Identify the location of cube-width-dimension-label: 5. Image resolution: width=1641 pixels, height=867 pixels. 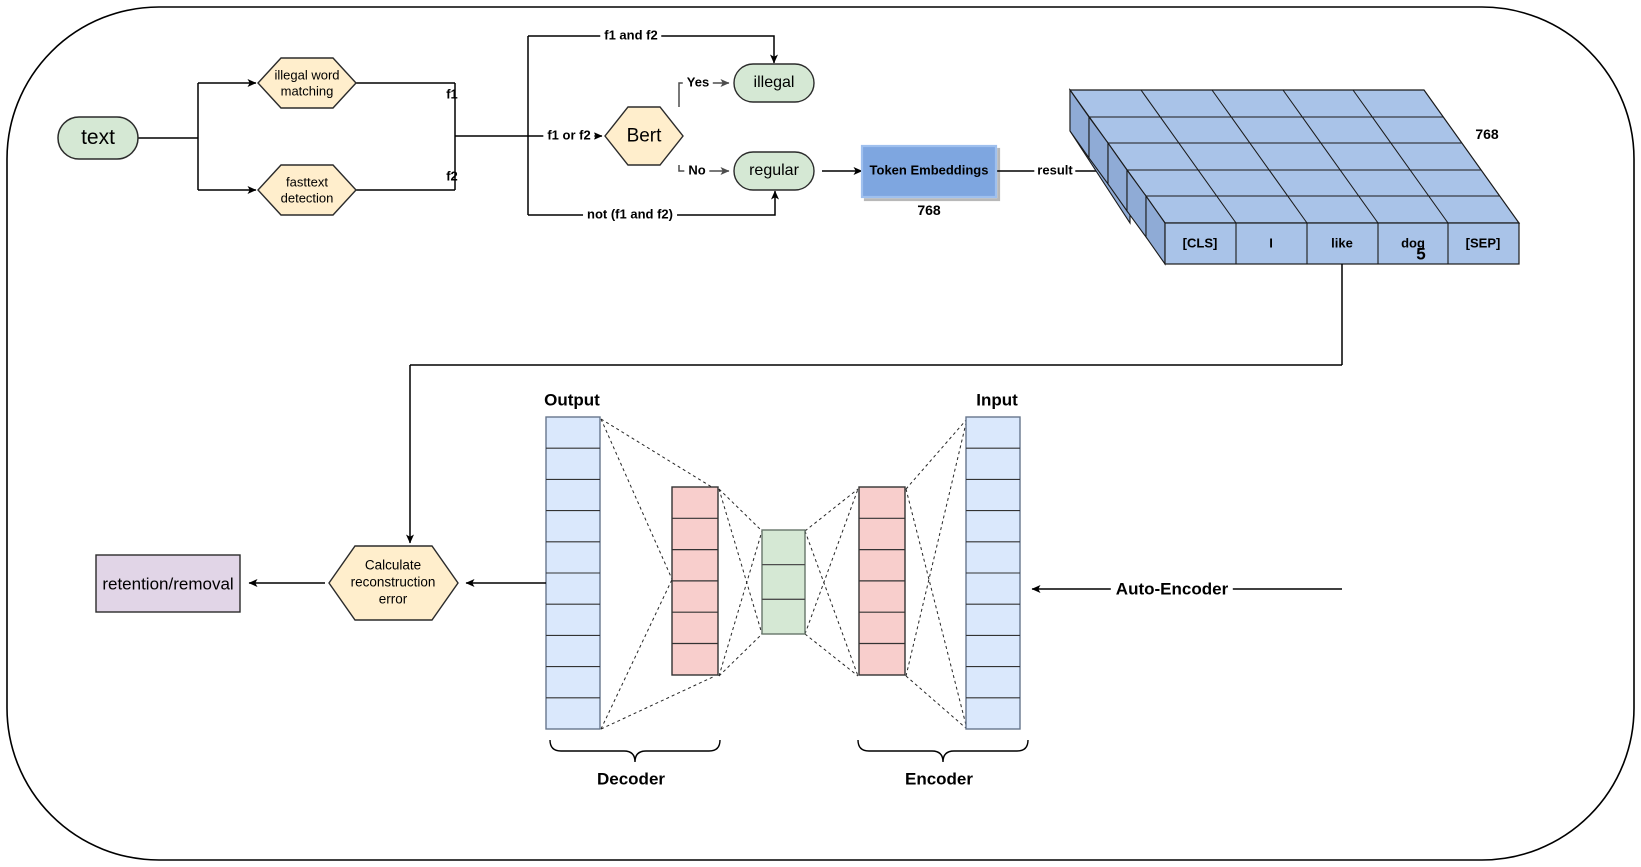
(1421, 254).